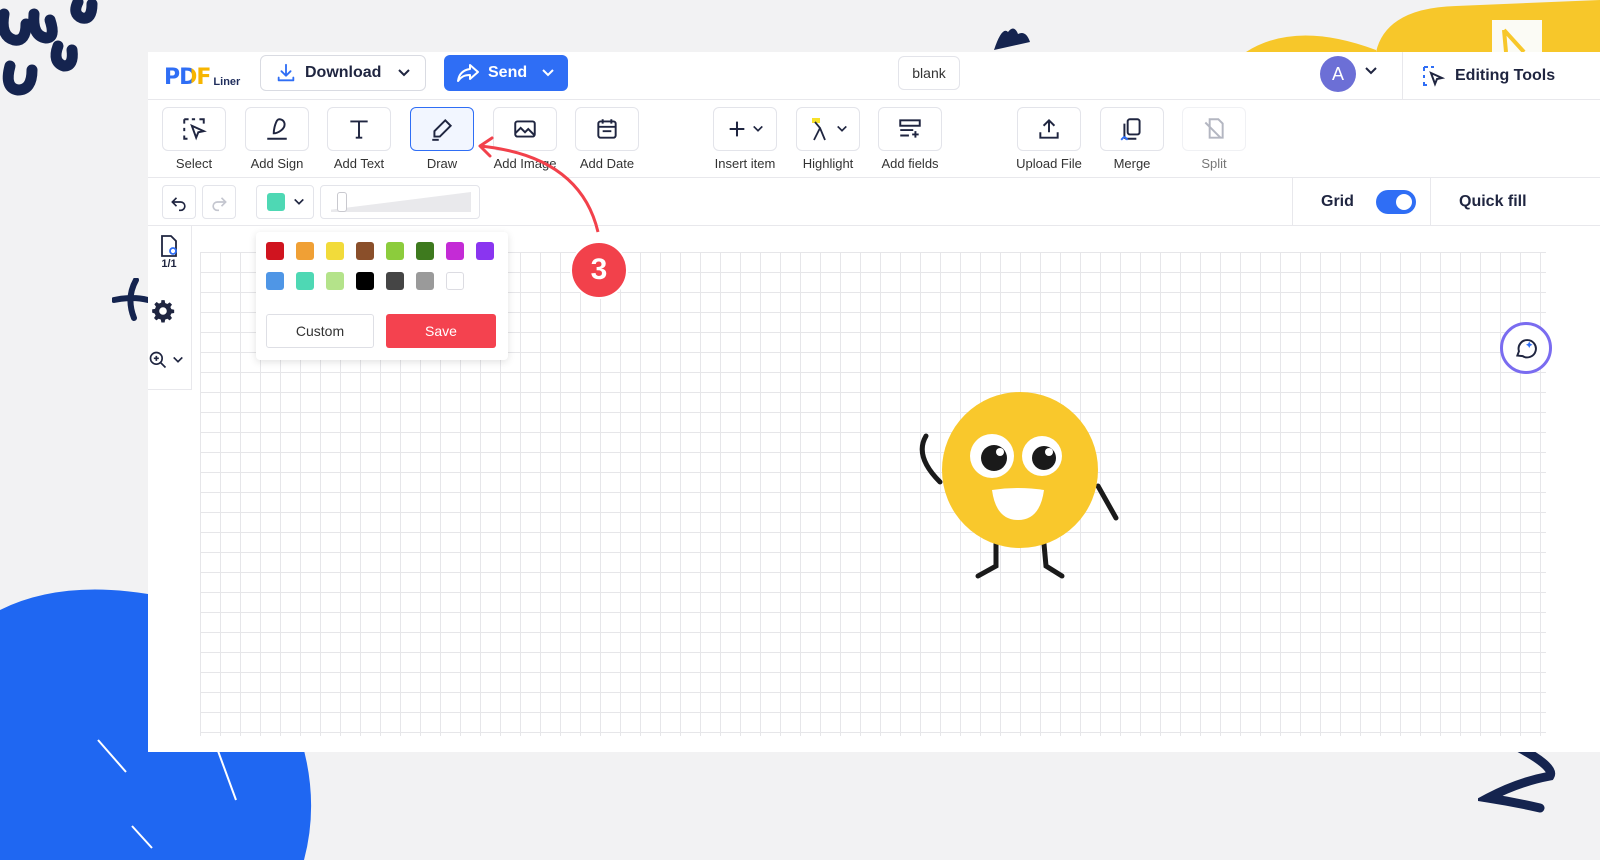  Describe the element at coordinates (305, 251) in the screenshot. I see `color-swatch-orange` at that location.